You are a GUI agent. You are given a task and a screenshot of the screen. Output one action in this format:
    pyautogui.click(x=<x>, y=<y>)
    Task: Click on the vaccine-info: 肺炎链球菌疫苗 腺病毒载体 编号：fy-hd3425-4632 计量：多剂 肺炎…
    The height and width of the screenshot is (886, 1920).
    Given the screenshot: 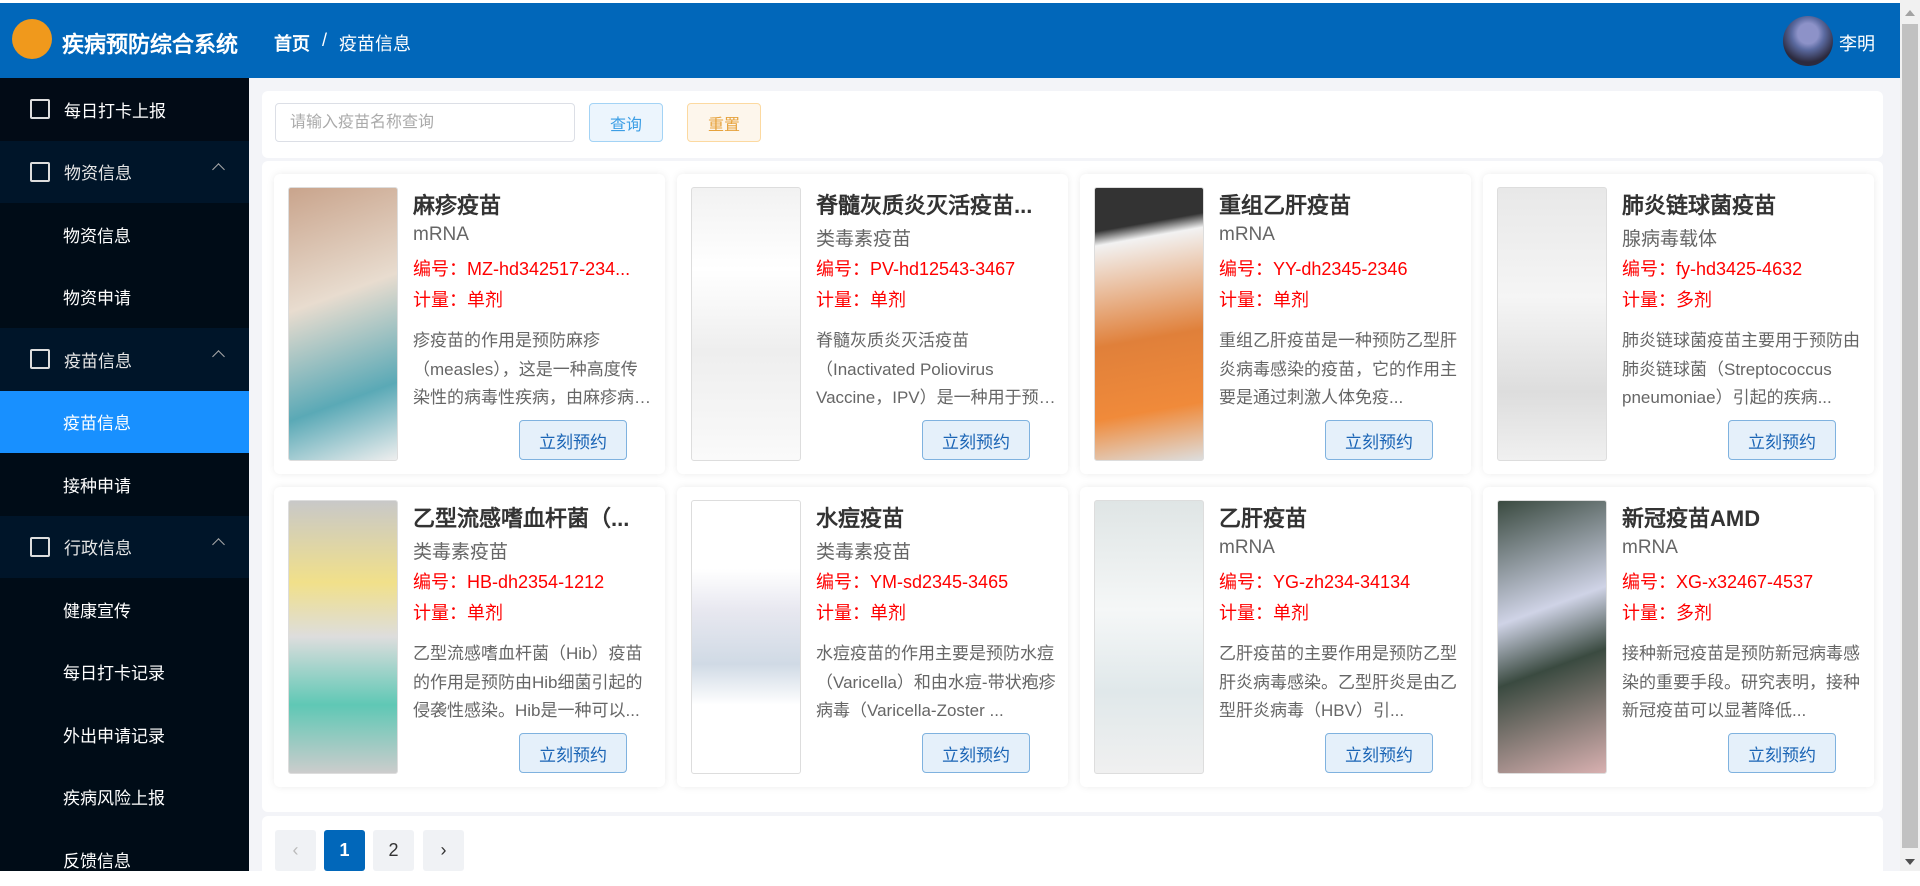 What is the action you would take?
    pyautogui.click(x=1742, y=300)
    